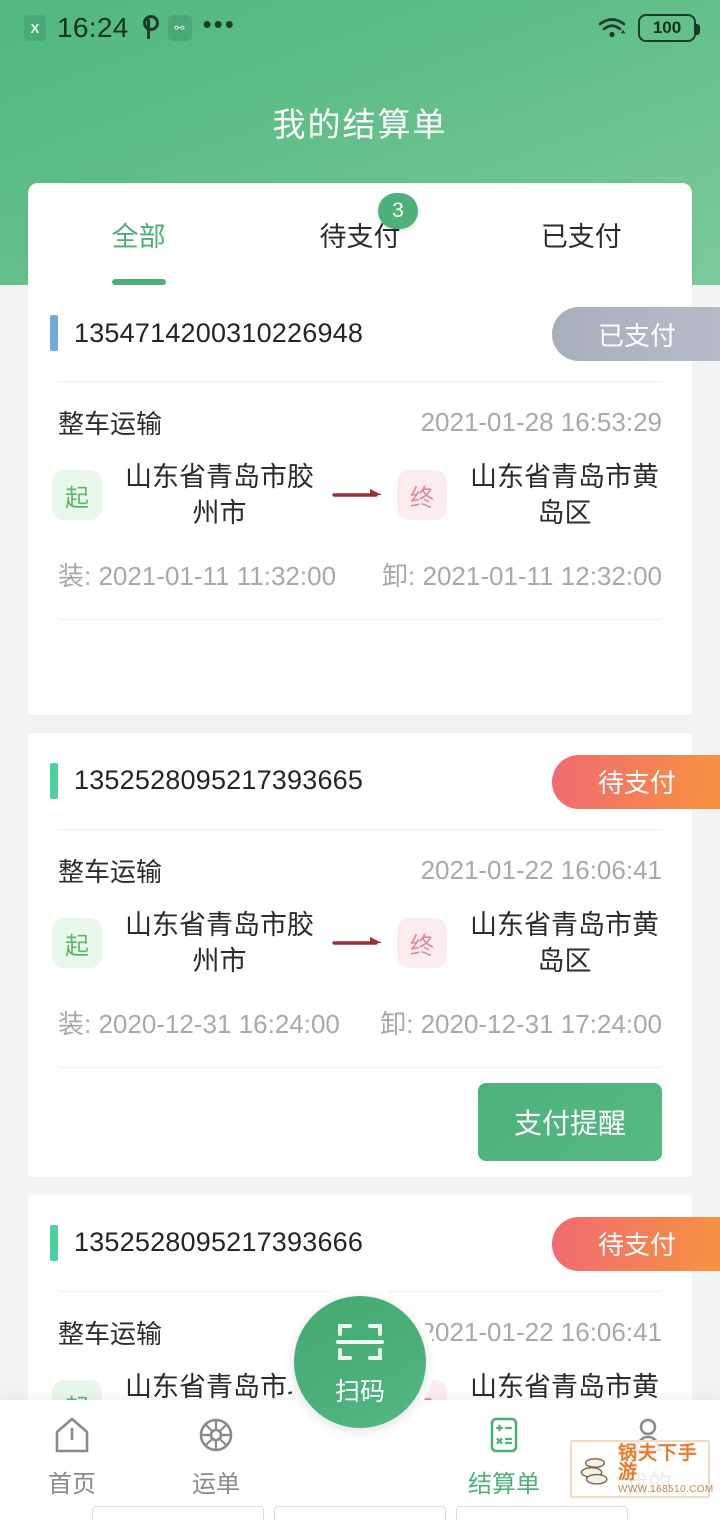 This screenshot has height=1520, width=720. I want to click on card-footer: 支付提醒, so click(360, 1121).